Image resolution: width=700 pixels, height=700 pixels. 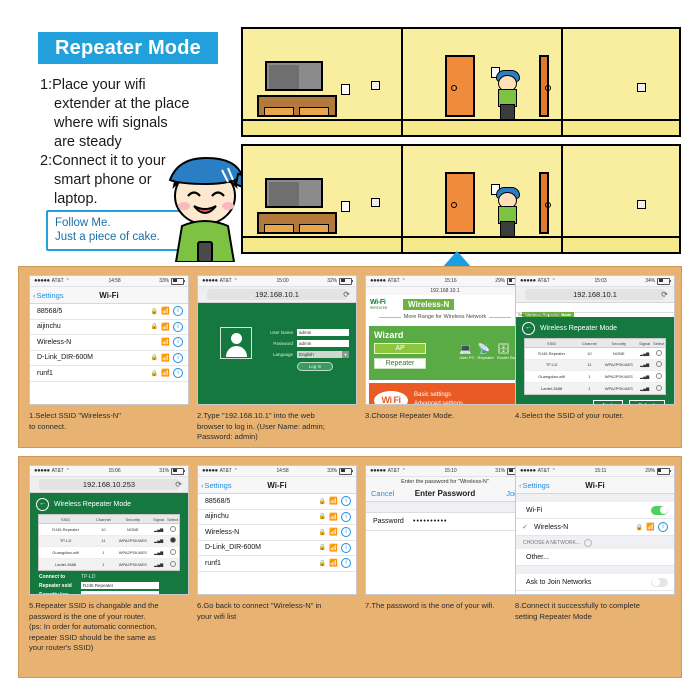 What do you see at coordinates (445, 281) in the screenshot?
I see `status-bar: ●●●●● AT&T ⌃ 15:16 29%` at bounding box center [445, 281].